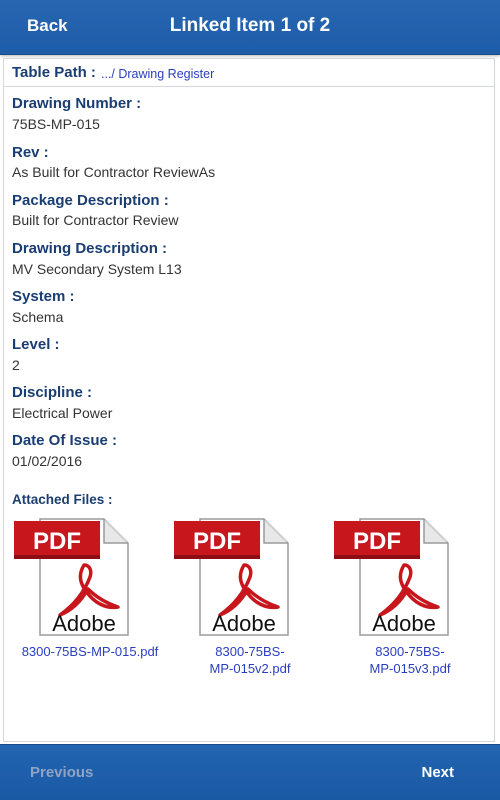 The image size is (500, 800). What do you see at coordinates (36, 344) in the screenshot?
I see `level-label: Level :` at bounding box center [36, 344].